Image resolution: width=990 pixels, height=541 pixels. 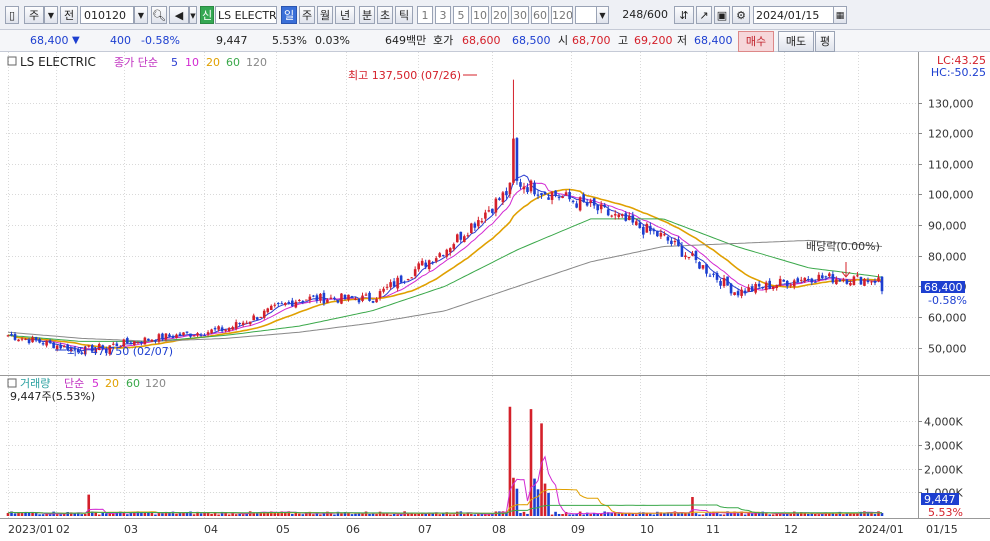 What do you see at coordinates (367, 15) in the screenshot?
I see `period-tab-minute: 분` at bounding box center [367, 15].